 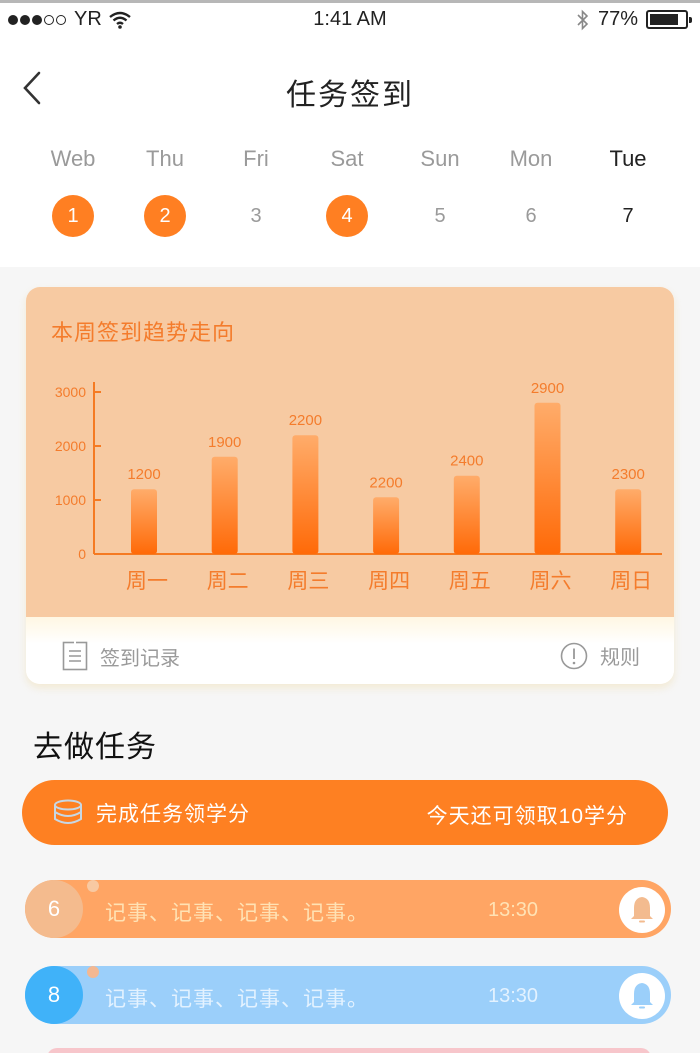 I want to click on rules-label: 规则, so click(x=620, y=658).